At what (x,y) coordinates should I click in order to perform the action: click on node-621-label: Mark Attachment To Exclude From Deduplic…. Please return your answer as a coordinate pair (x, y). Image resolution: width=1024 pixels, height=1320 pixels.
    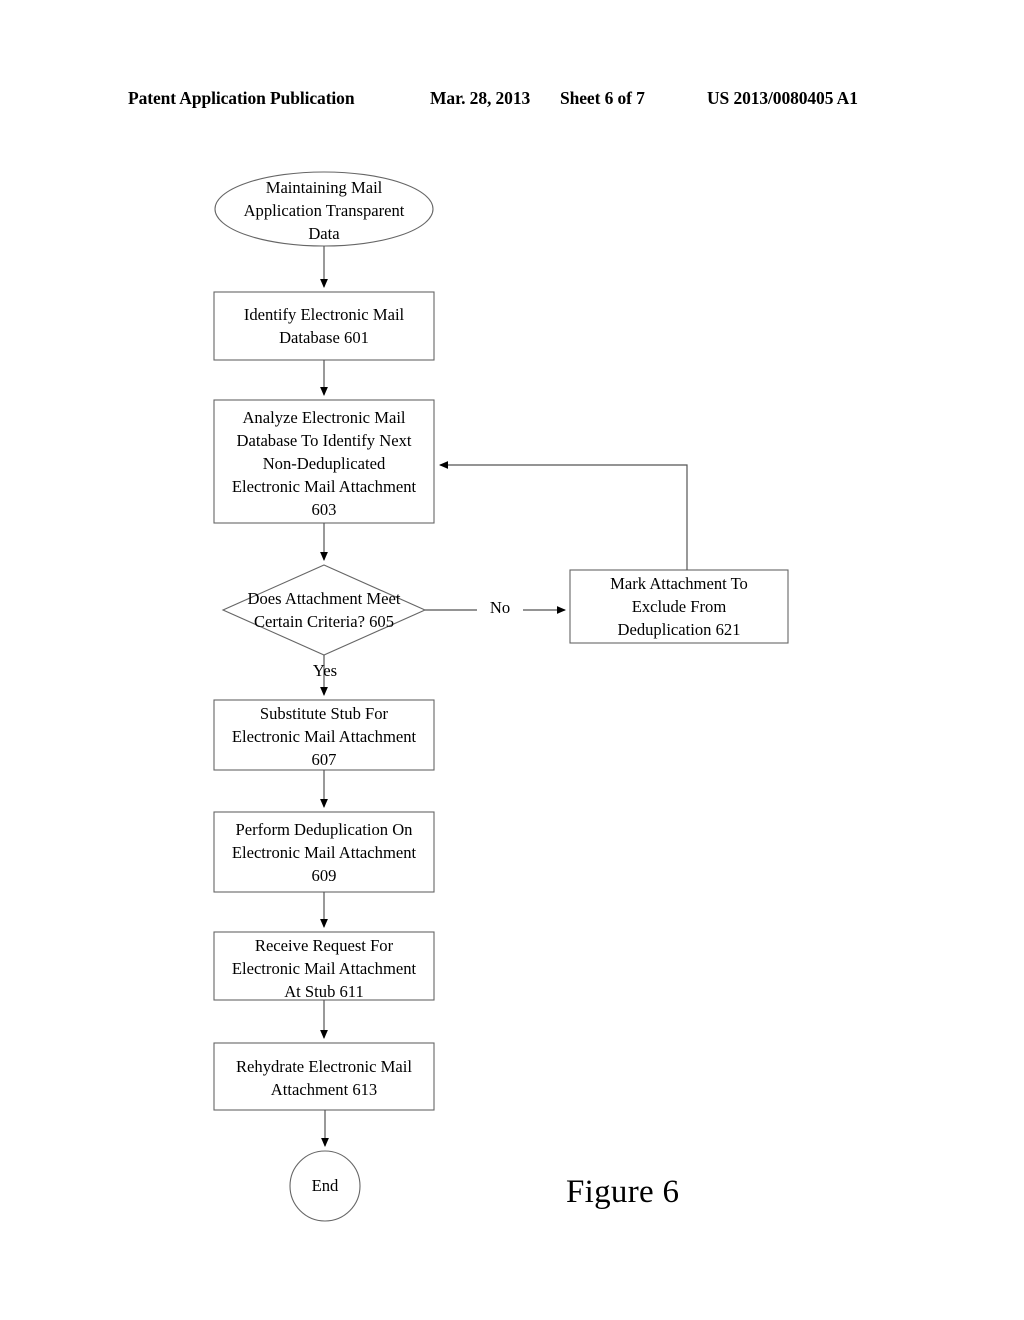
    Looking at the image, I should click on (679, 606).